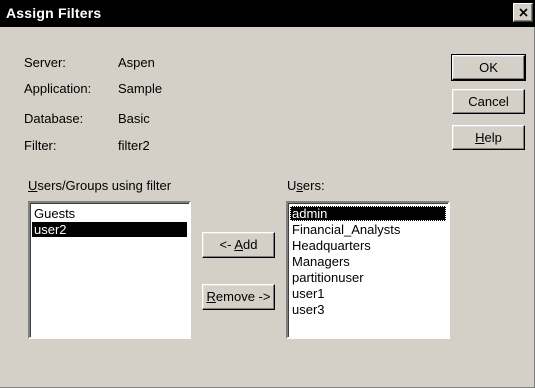 This screenshot has width=535, height=388. What do you see at coordinates (368, 261) in the screenshot?
I see `list-item: Managers` at bounding box center [368, 261].